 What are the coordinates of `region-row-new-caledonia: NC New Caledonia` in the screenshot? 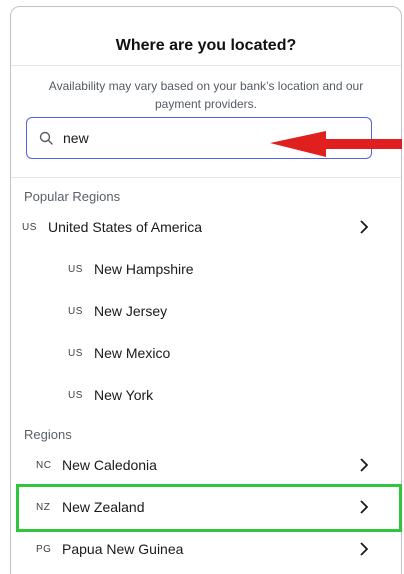 It's located at (201, 465).